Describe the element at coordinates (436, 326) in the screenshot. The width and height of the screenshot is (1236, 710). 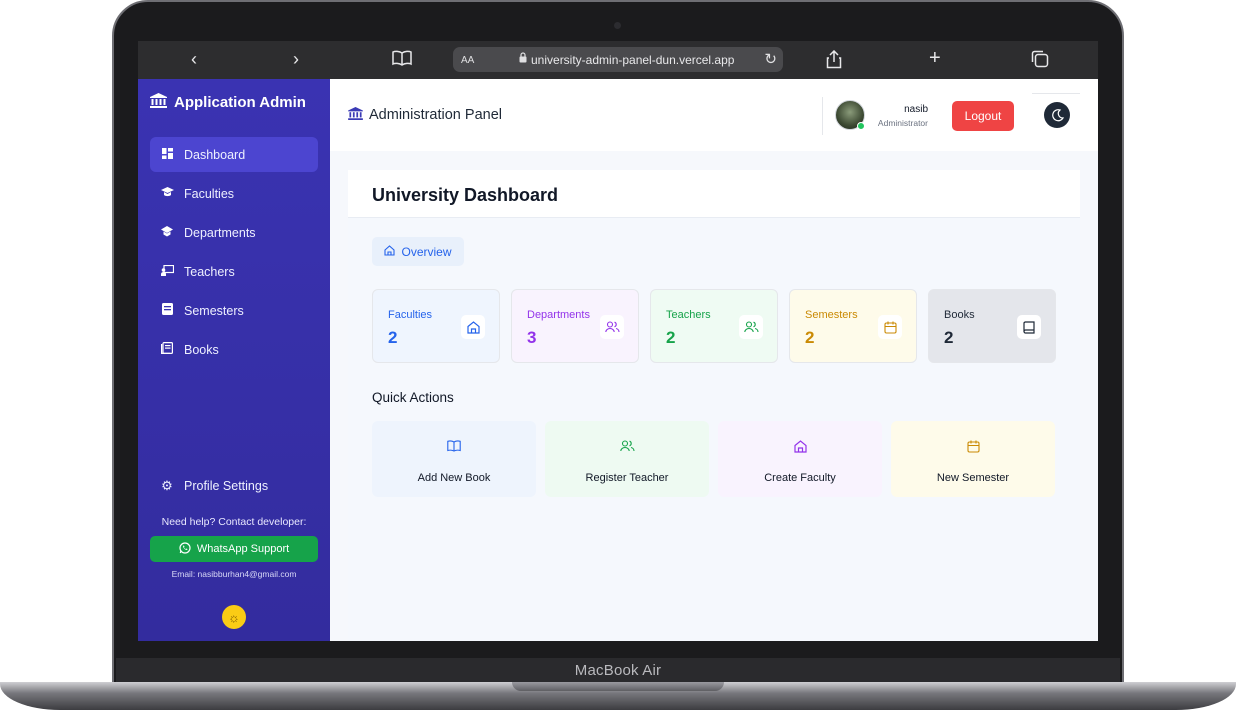
I see `stat-card-faculties: Faculties 2` at that location.